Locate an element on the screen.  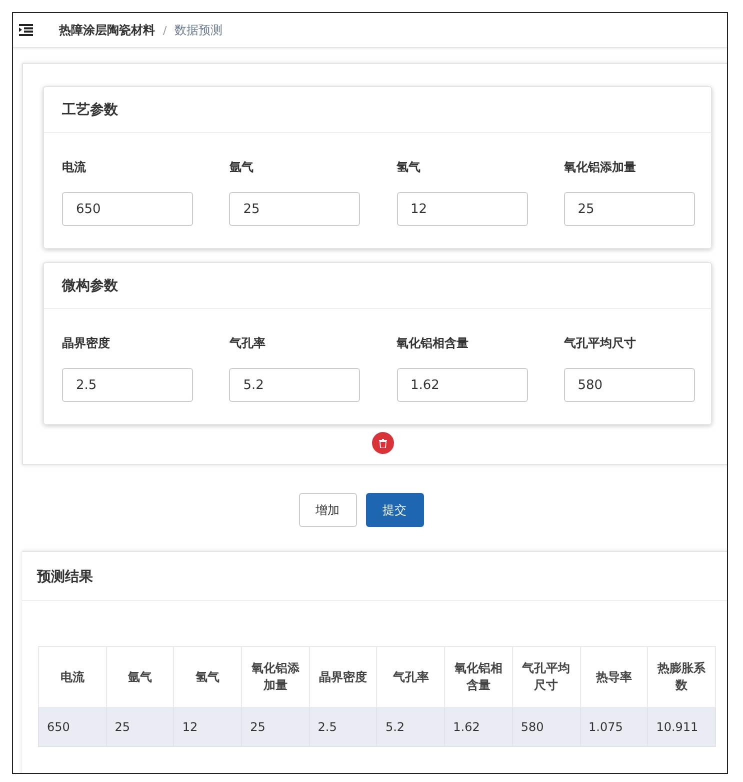
table-cell: 5.2 is located at coordinates (410, 727).